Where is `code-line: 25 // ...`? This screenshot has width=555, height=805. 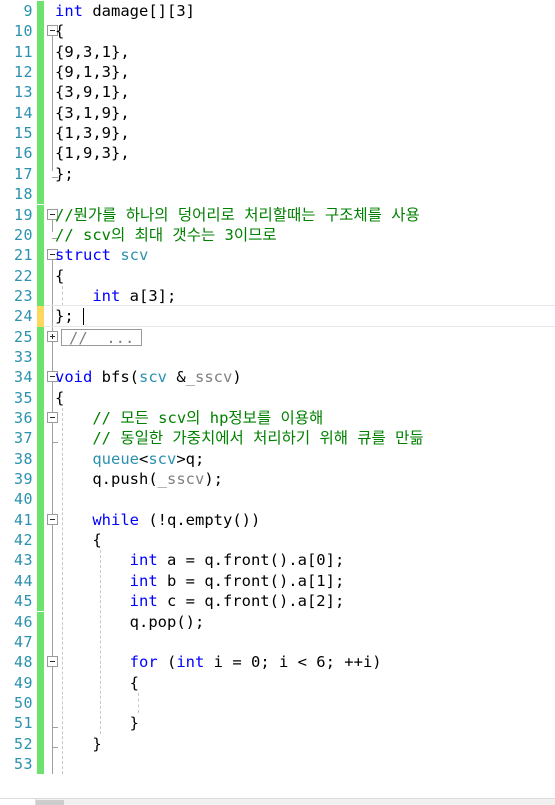 code-line: 25 // ... is located at coordinates (277, 336).